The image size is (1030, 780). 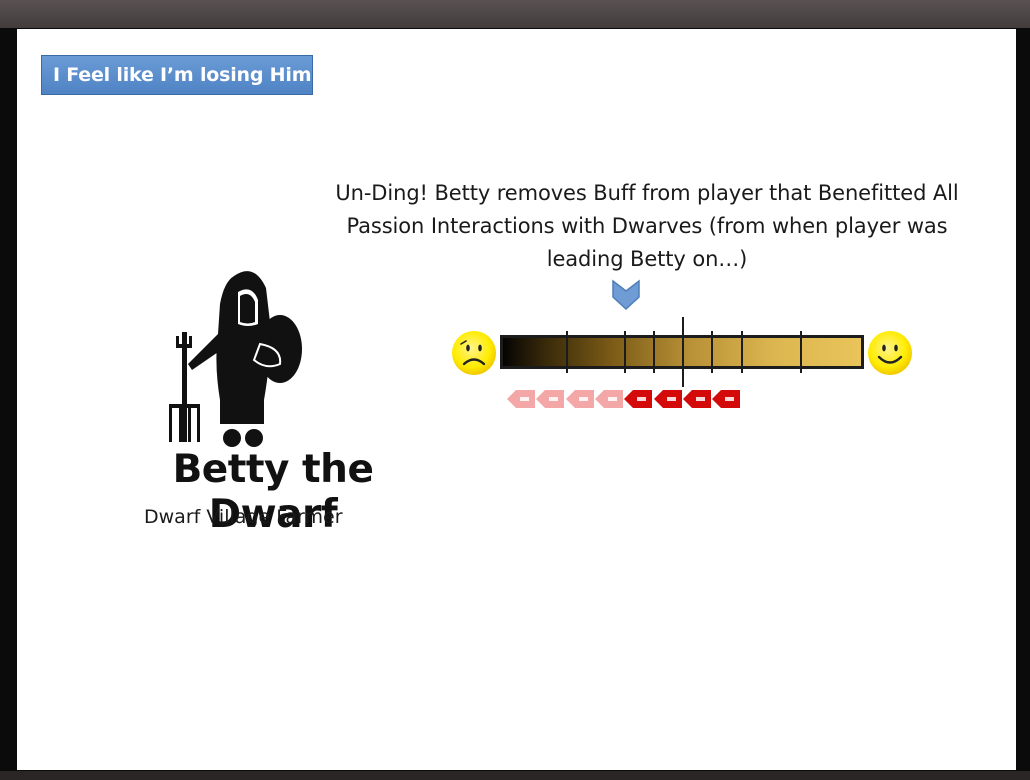 What do you see at coordinates (515, 775) in the screenshot?
I see `window-bottom-bar` at bounding box center [515, 775].